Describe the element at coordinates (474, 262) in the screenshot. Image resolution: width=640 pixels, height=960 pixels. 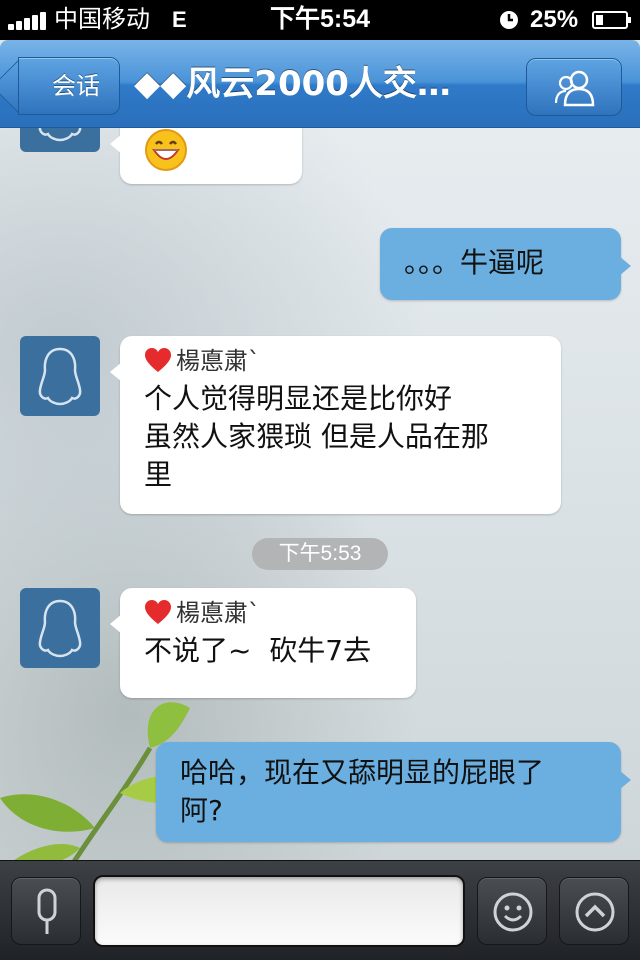
I see `message-text: 。。。牛逼呢` at that location.